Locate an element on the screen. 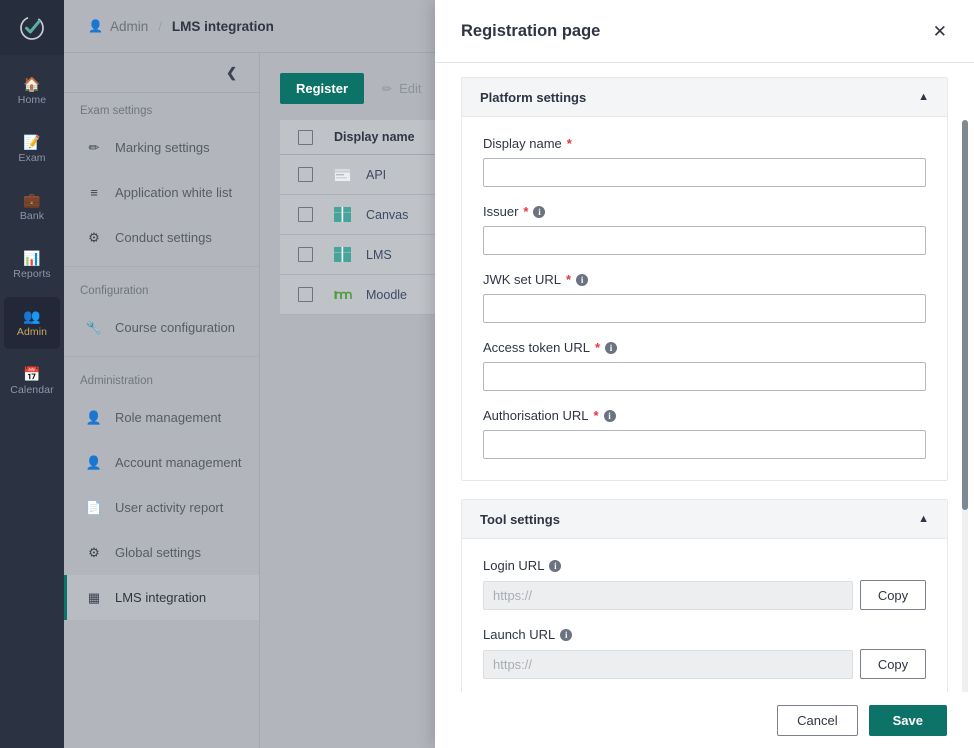 The height and width of the screenshot is (748, 974). copy-launch-url-button: Copy is located at coordinates (893, 664).